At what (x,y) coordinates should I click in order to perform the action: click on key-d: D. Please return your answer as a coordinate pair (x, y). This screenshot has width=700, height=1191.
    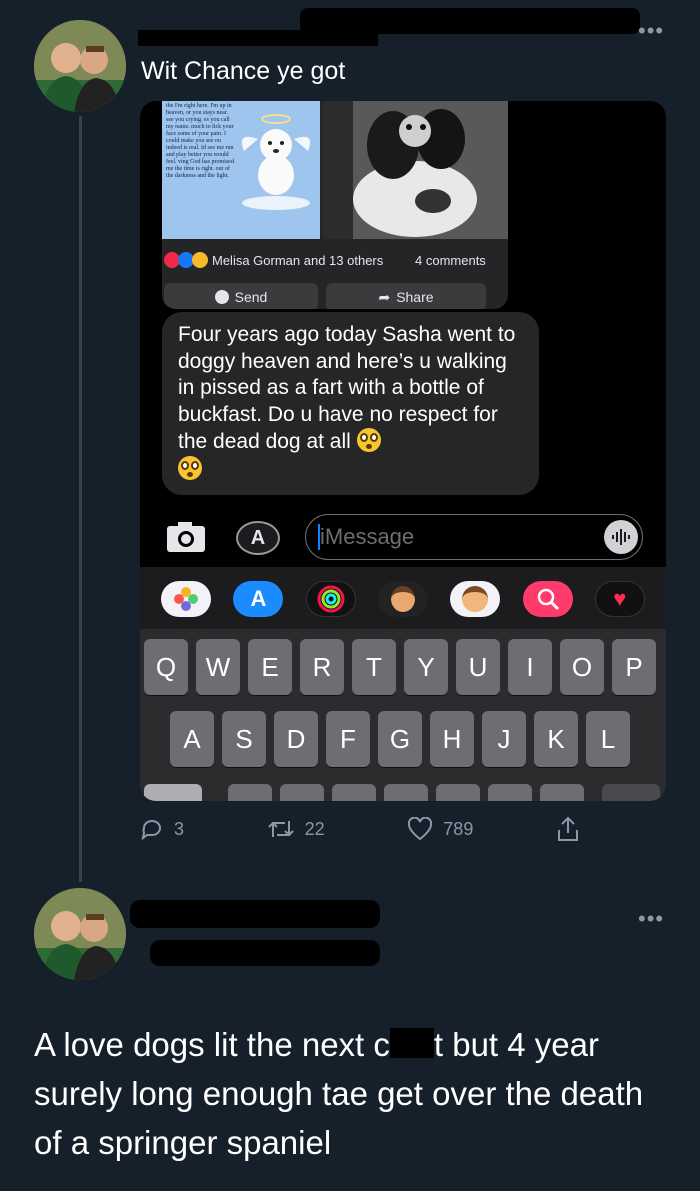
    Looking at the image, I should click on (296, 739).